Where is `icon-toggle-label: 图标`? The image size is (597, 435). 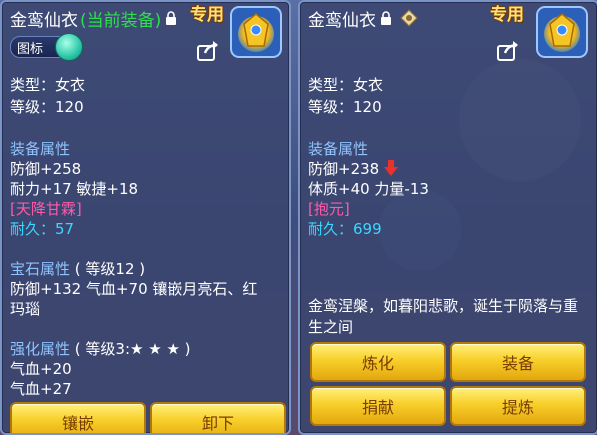 icon-toggle-label: 图标 is located at coordinates (30, 49).